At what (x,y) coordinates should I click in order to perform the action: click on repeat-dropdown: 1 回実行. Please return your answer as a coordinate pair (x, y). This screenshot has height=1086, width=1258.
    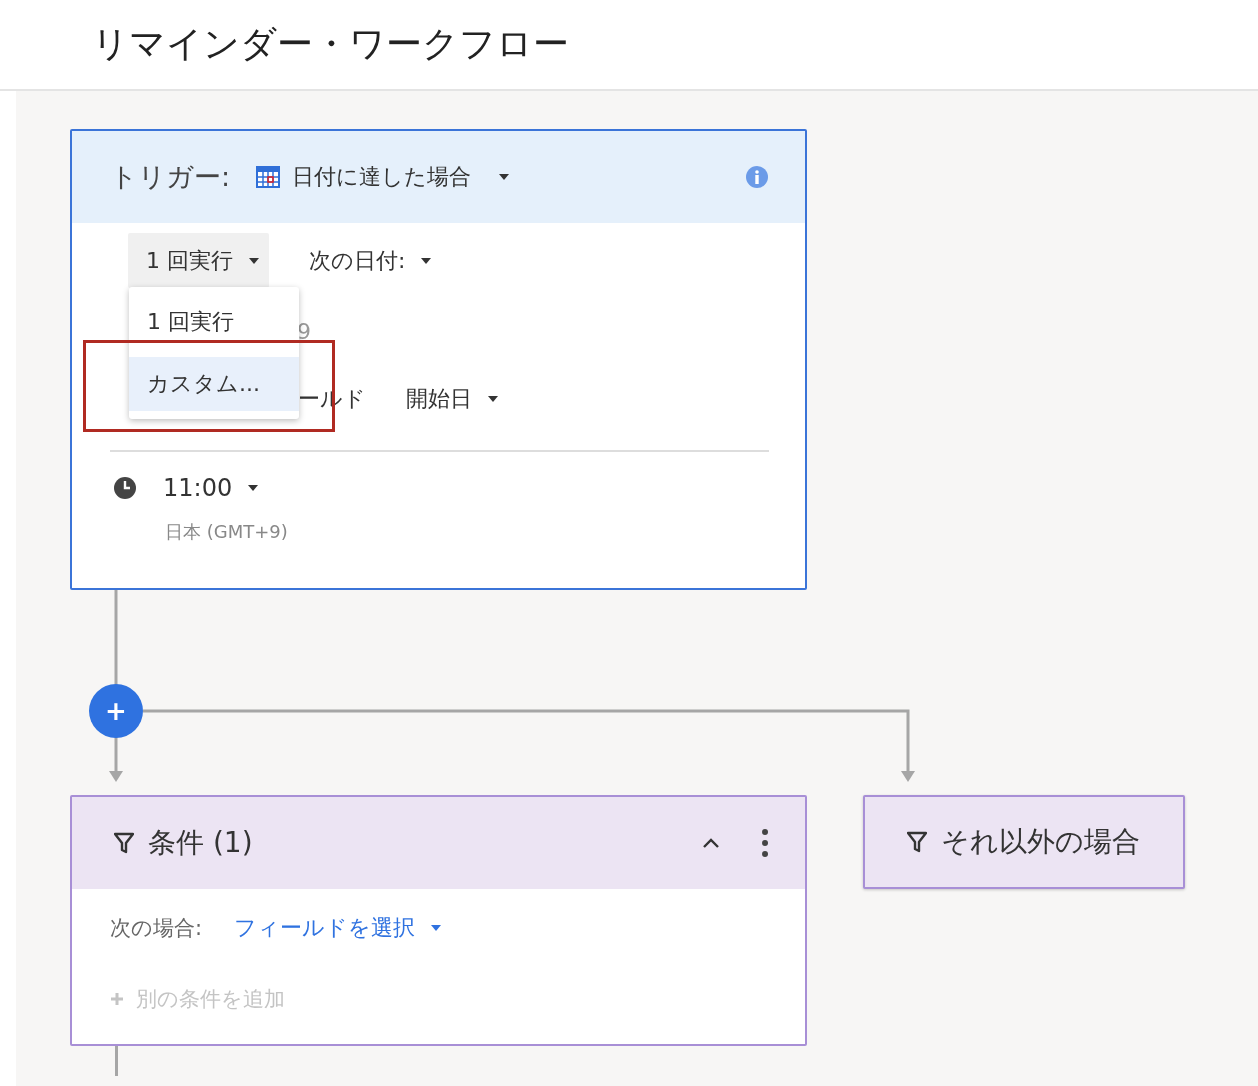
    Looking at the image, I should click on (198, 260).